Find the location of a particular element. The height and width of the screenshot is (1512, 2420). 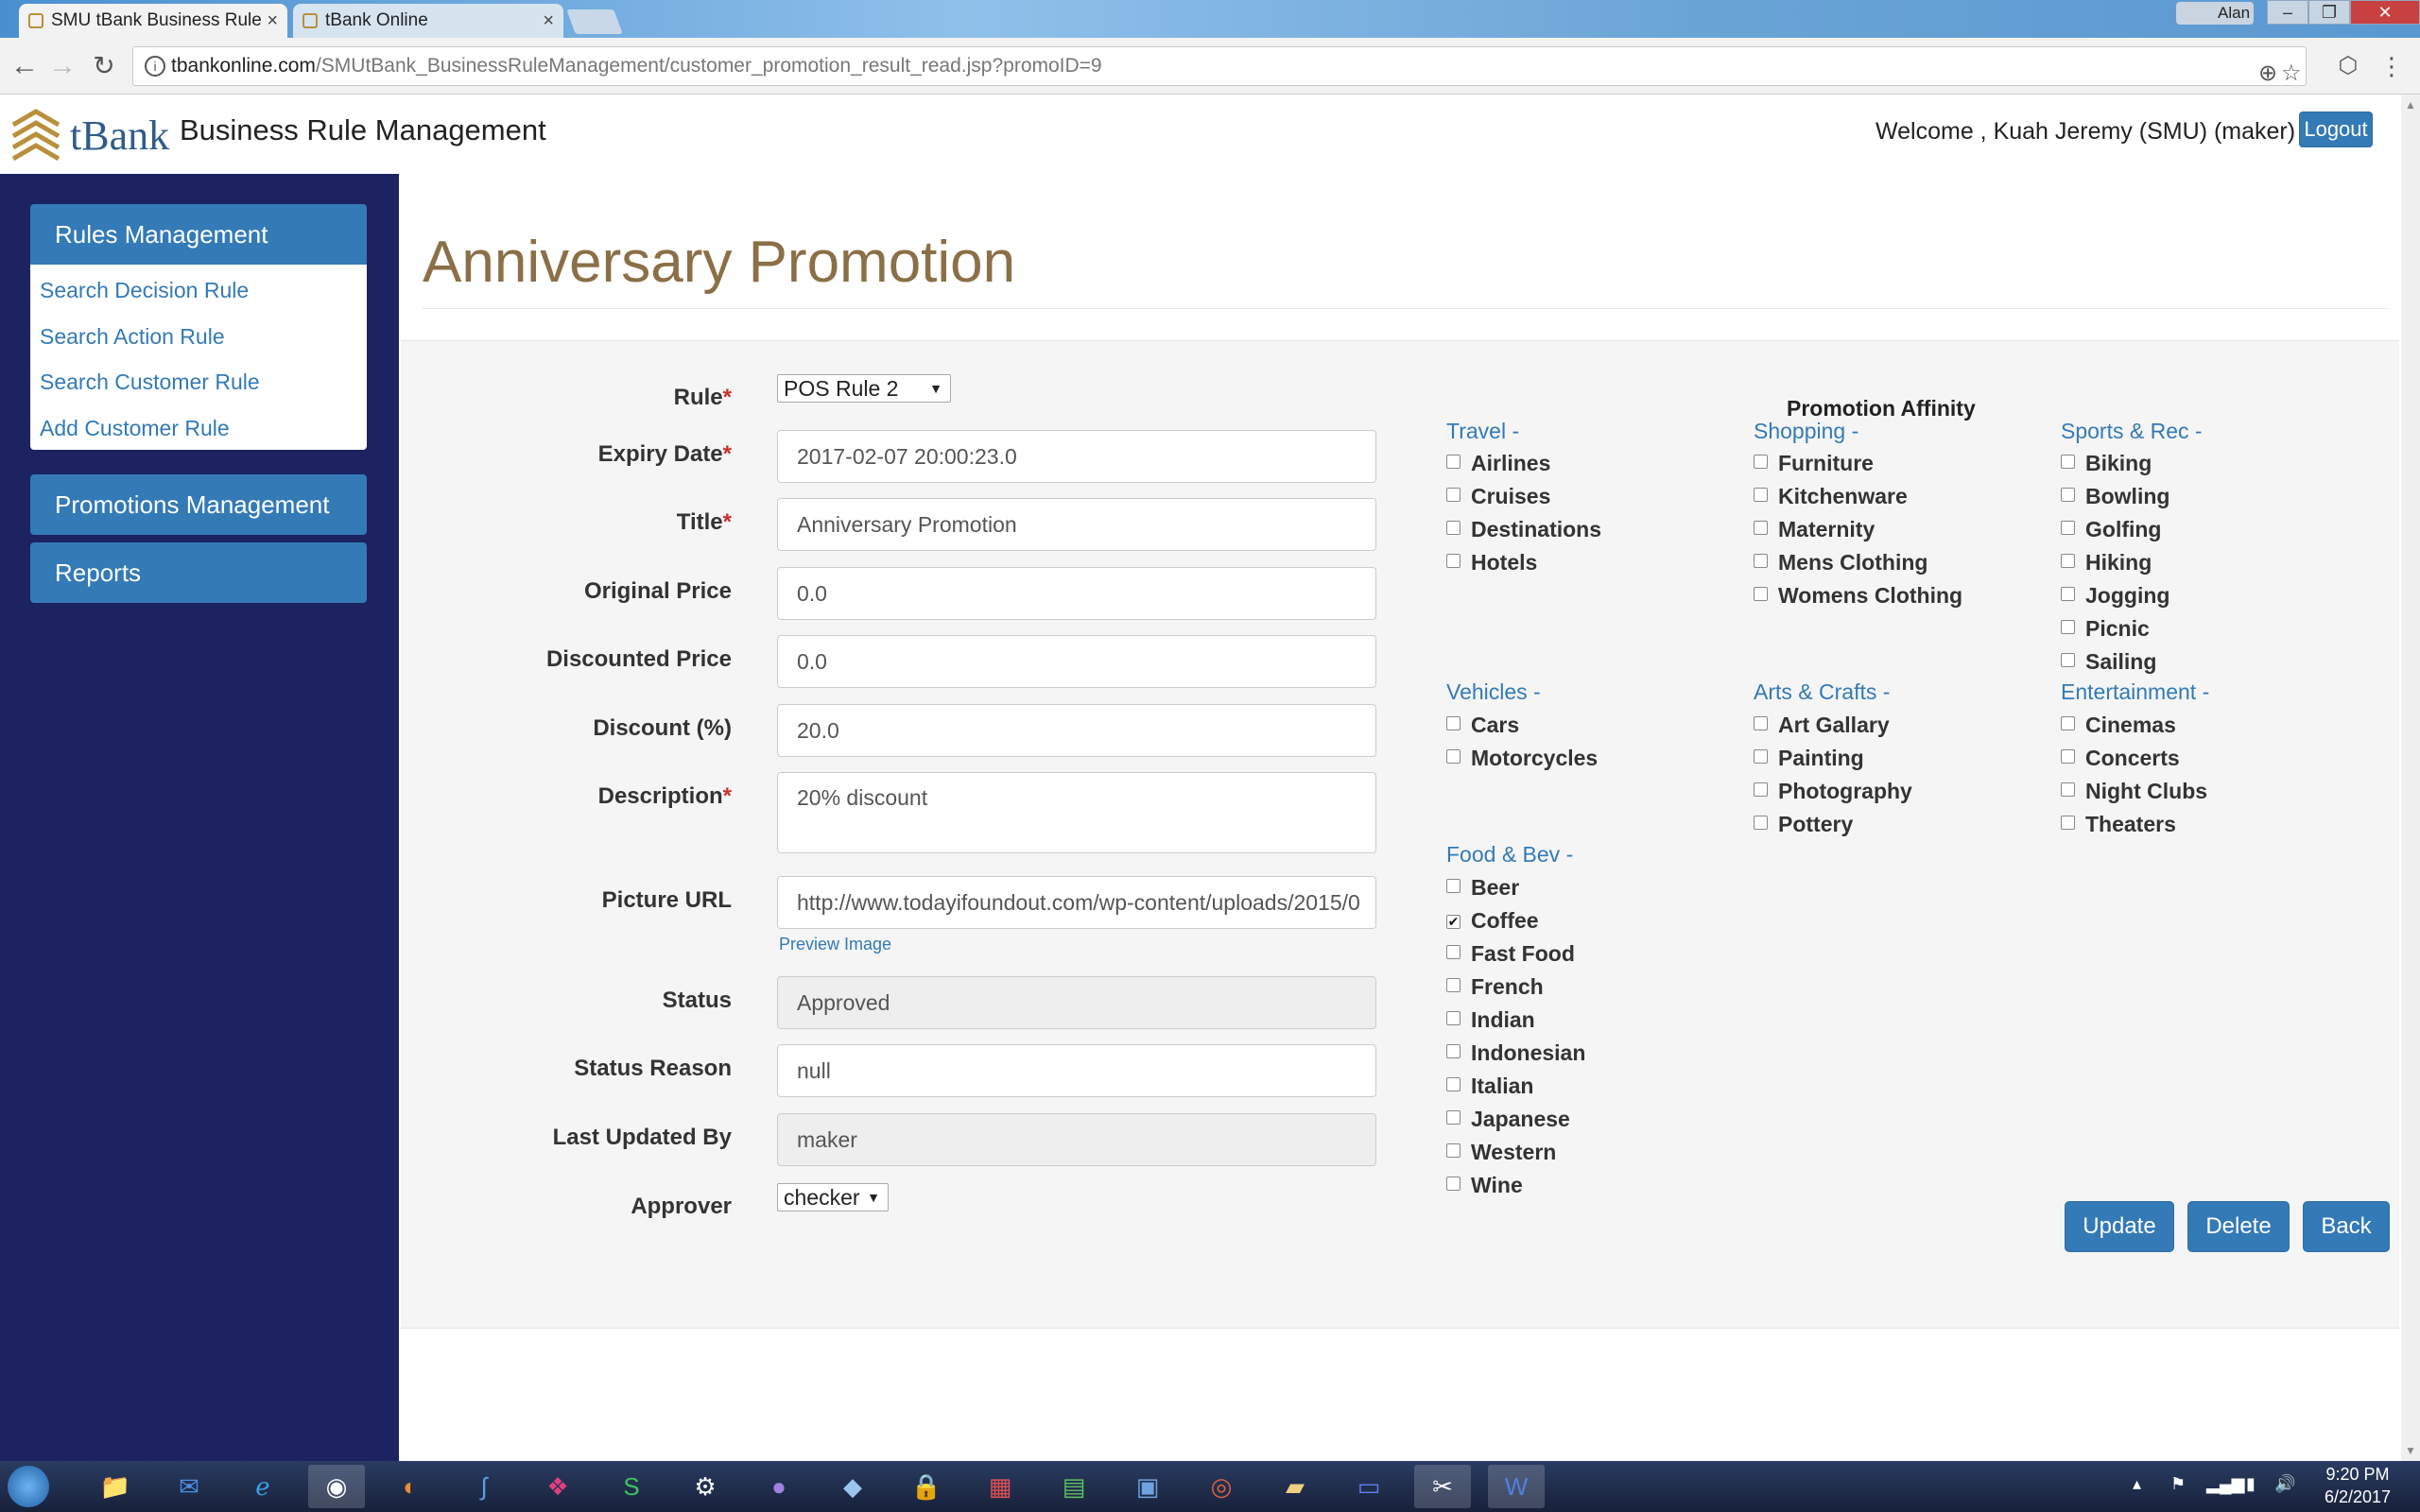

checkbox-french: French is located at coordinates (1495, 987).